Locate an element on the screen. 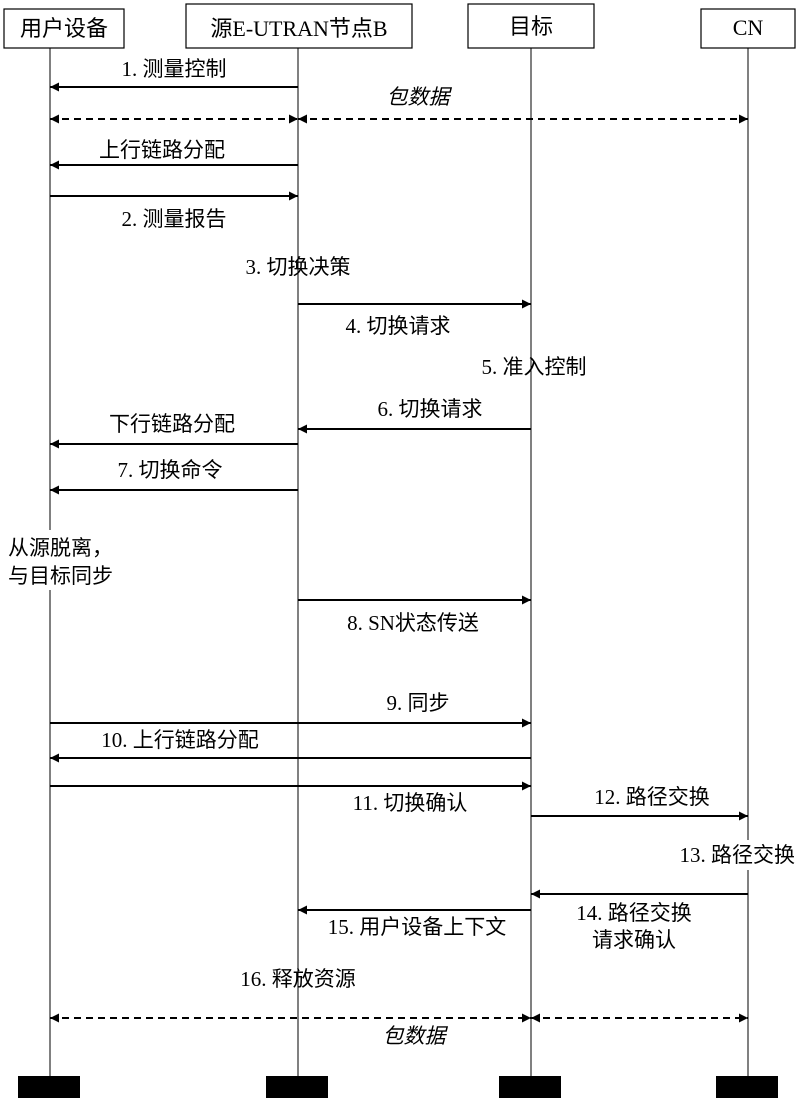  lifeline-end-target is located at coordinates (530, 1087).